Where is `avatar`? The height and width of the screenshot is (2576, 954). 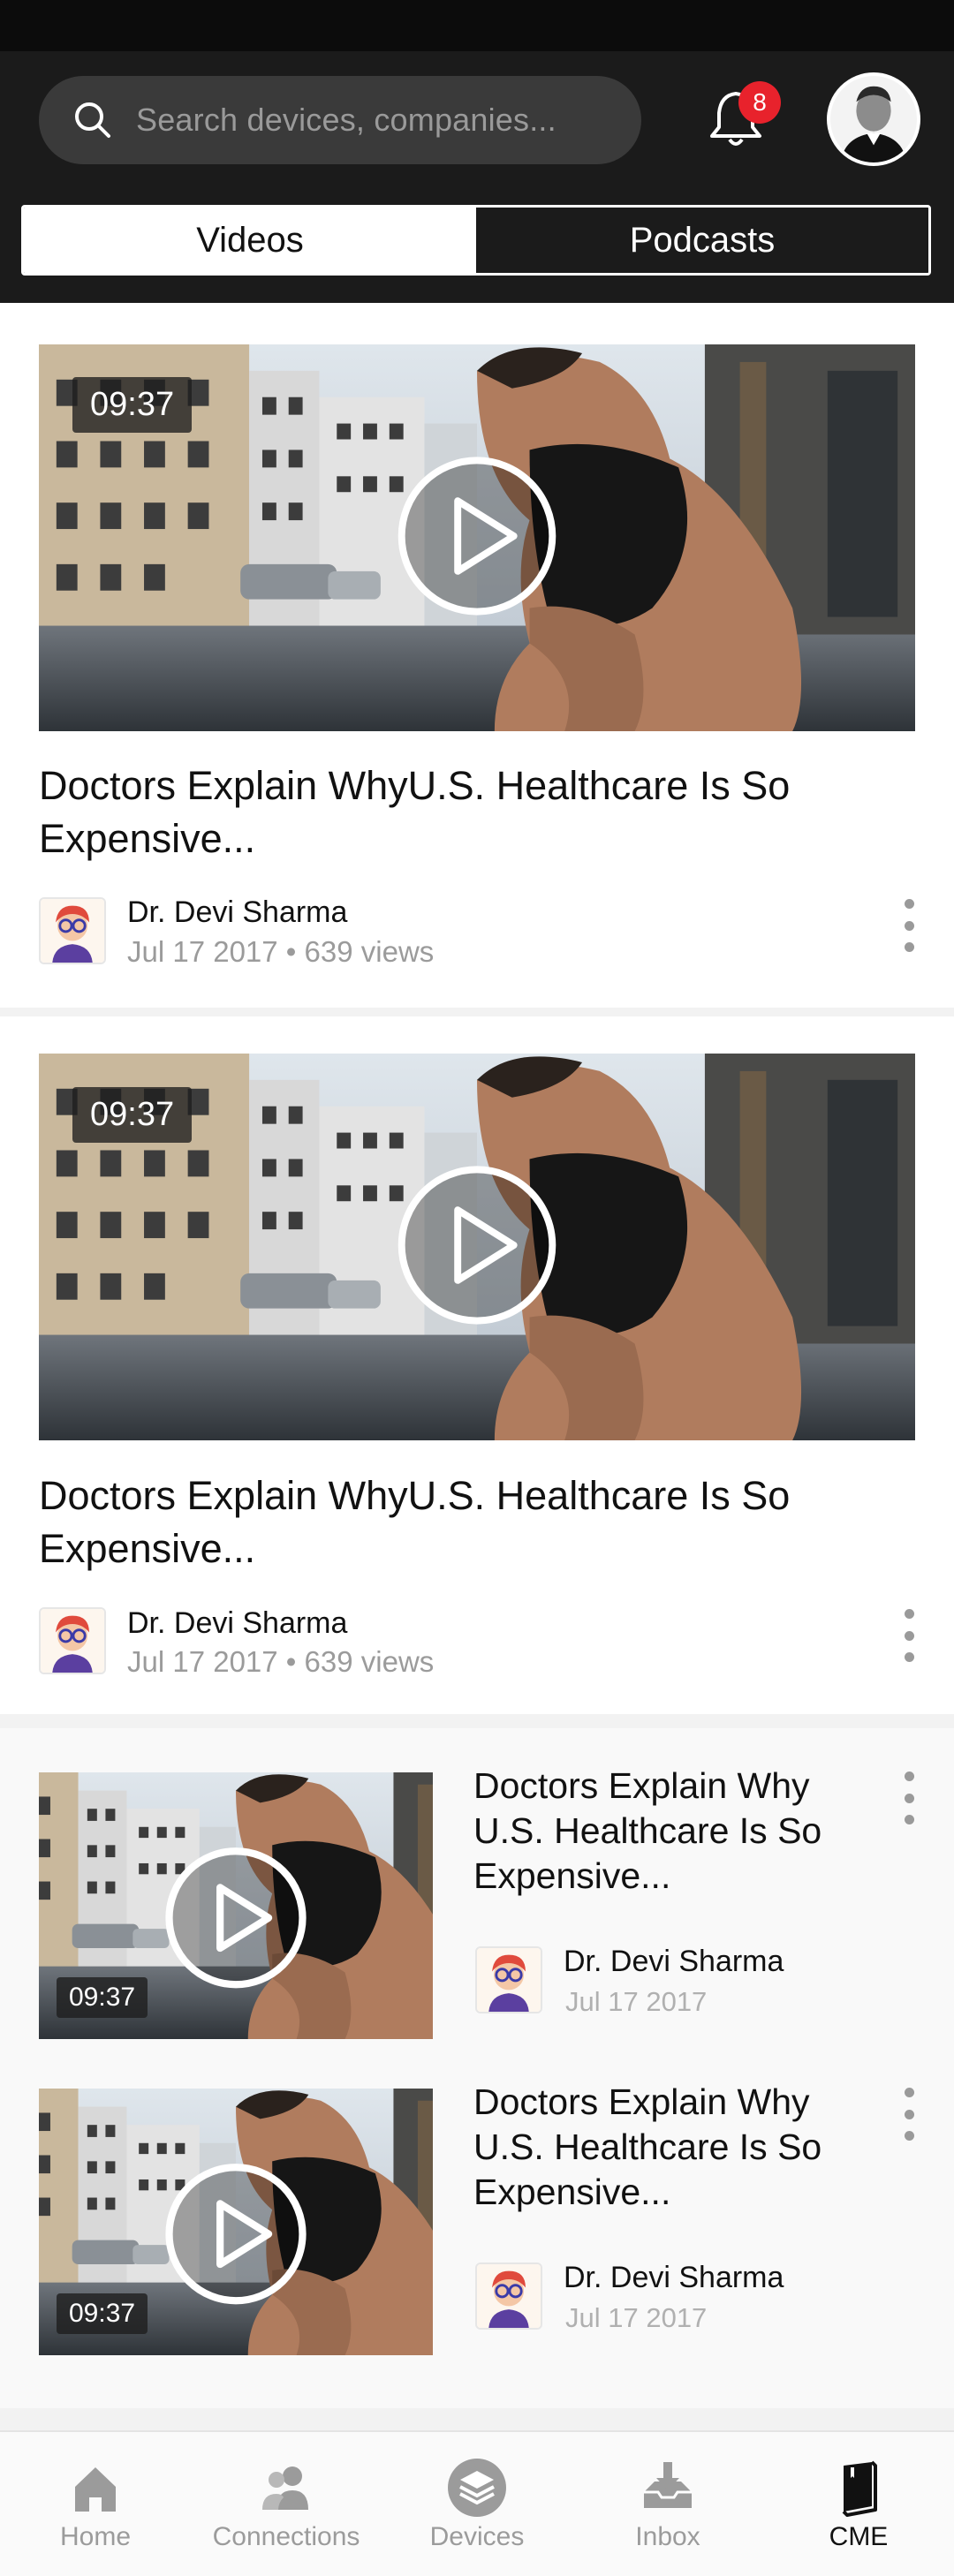 avatar is located at coordinates (873, 119).